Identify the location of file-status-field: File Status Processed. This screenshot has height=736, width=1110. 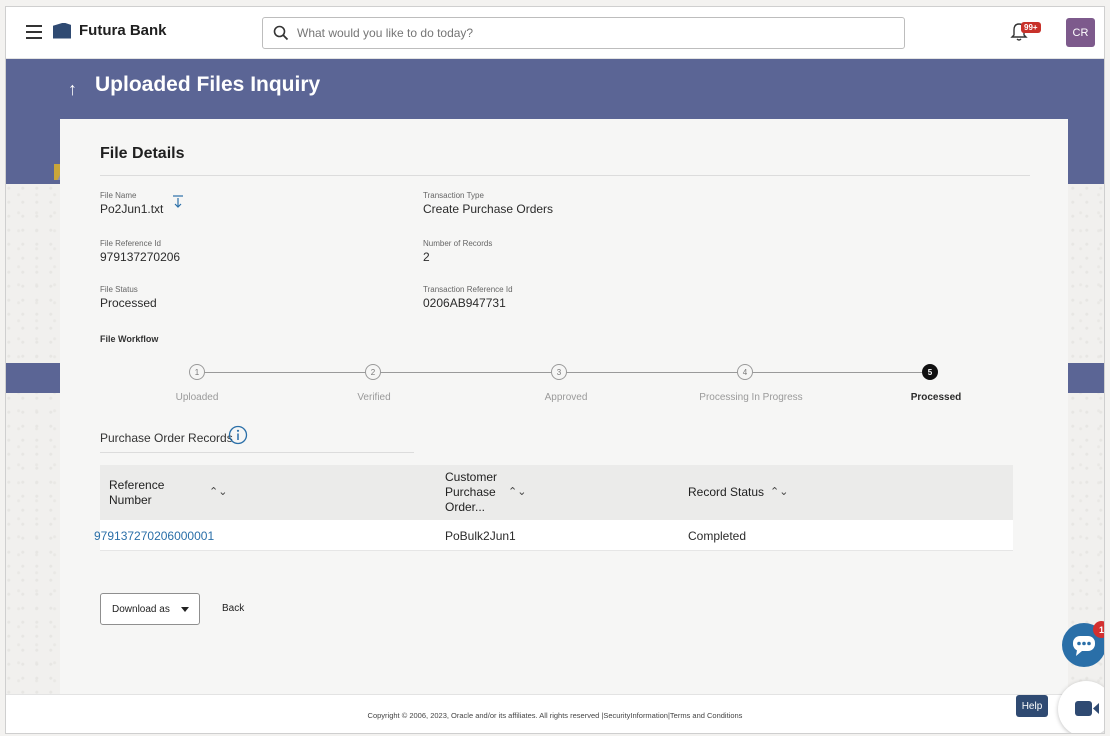
(128, 297).